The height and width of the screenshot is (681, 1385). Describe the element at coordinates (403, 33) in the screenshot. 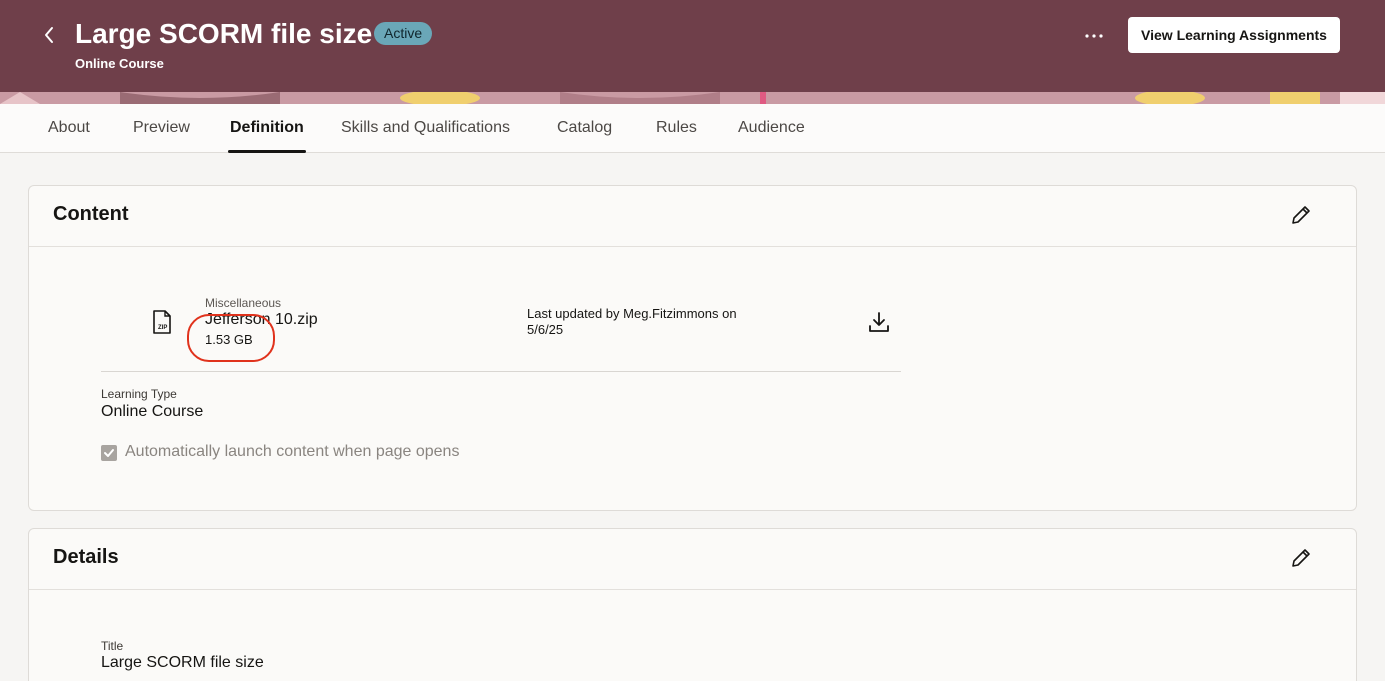

I see `status-badge: Active` at that location.